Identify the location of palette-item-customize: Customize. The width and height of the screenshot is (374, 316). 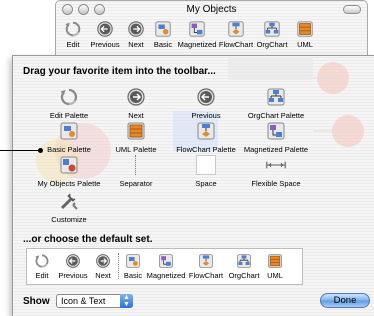
(69, 207).